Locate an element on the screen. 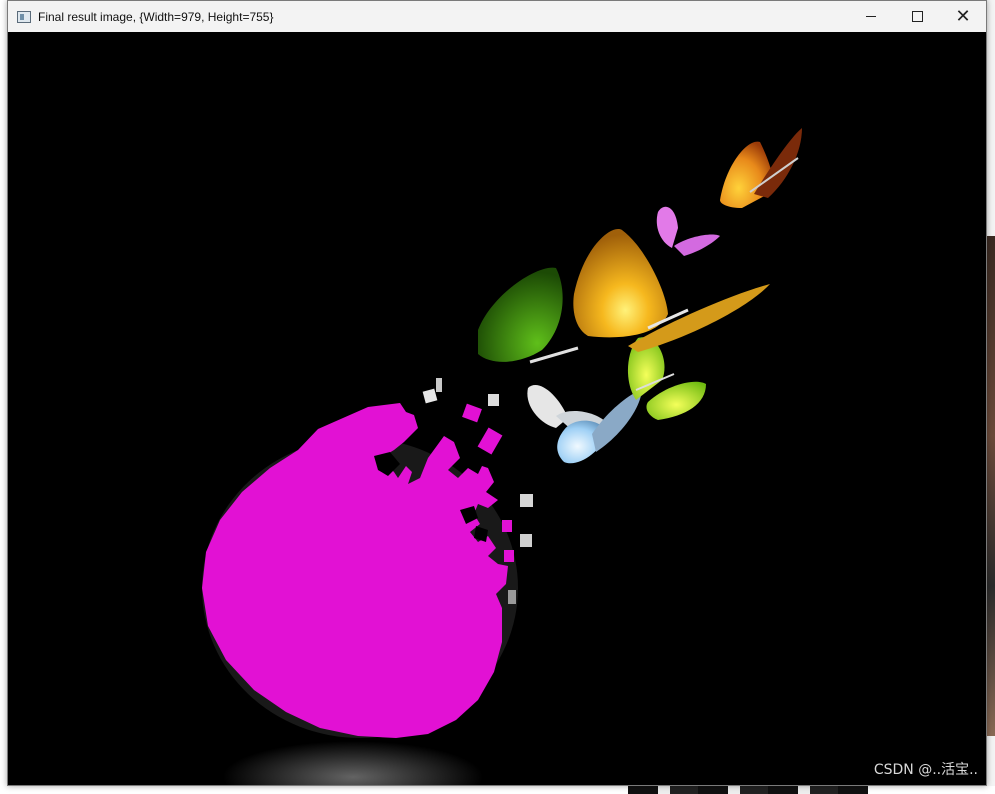 This screenshot has width=995, height=794. window-controls: ✕ is located at coordinates (917, 16).